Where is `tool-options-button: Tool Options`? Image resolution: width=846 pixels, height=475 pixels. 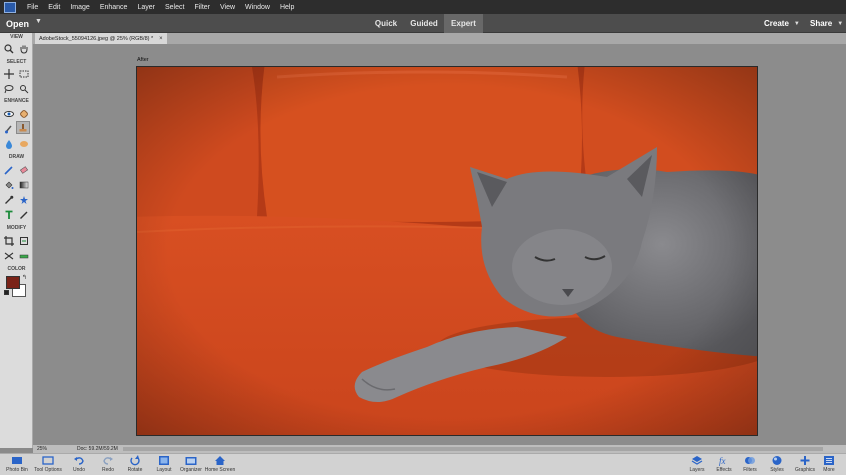 tool-options-button: Tool Options is located at coordinates (48, 465).